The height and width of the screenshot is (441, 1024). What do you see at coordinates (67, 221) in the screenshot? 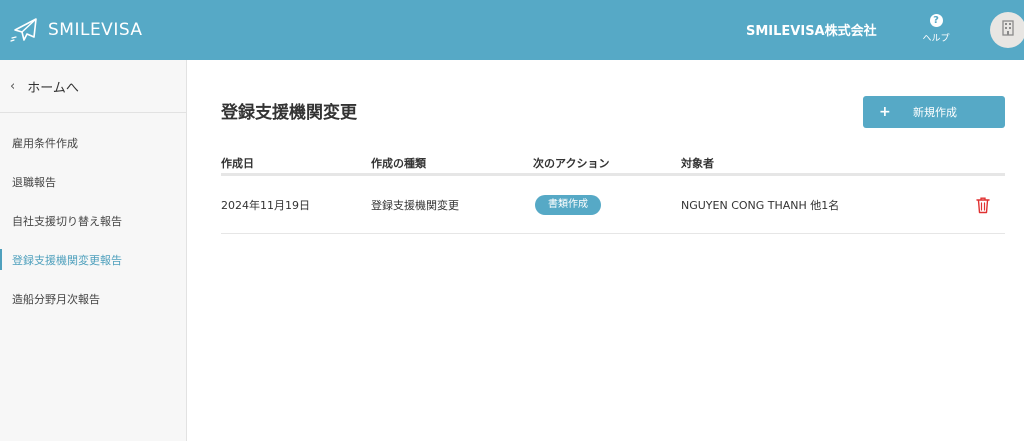
I see `sidebar-item-label: 自社支援切り替え報告` at bounding box center [67, 221].